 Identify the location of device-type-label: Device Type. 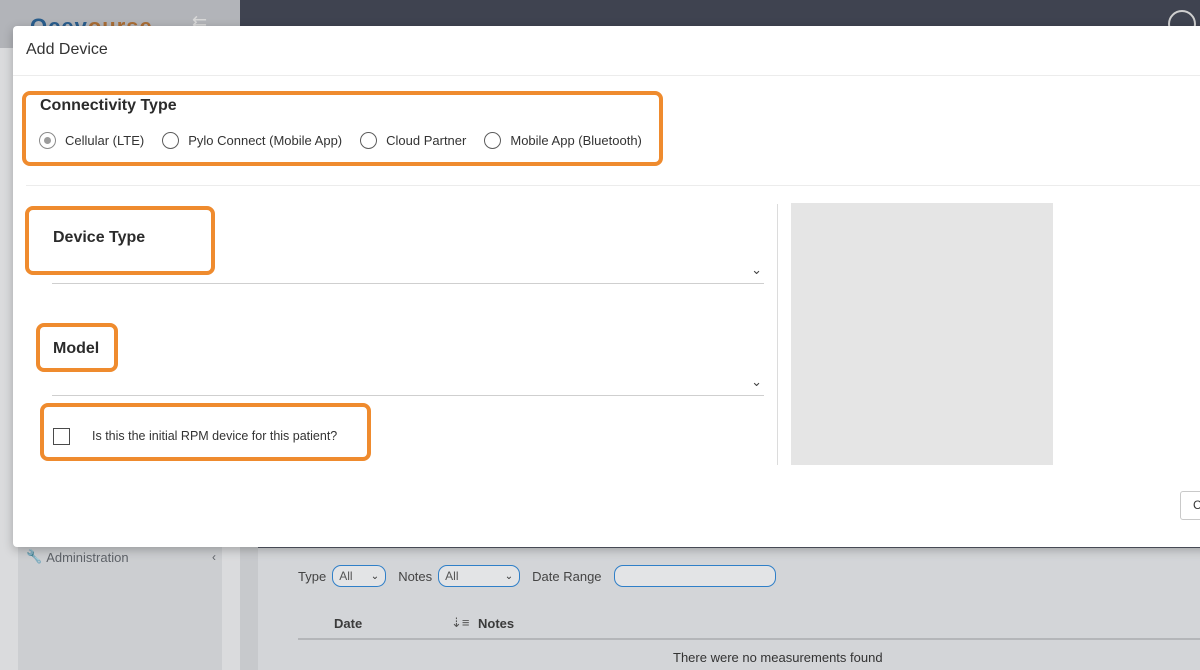
(99, 237).